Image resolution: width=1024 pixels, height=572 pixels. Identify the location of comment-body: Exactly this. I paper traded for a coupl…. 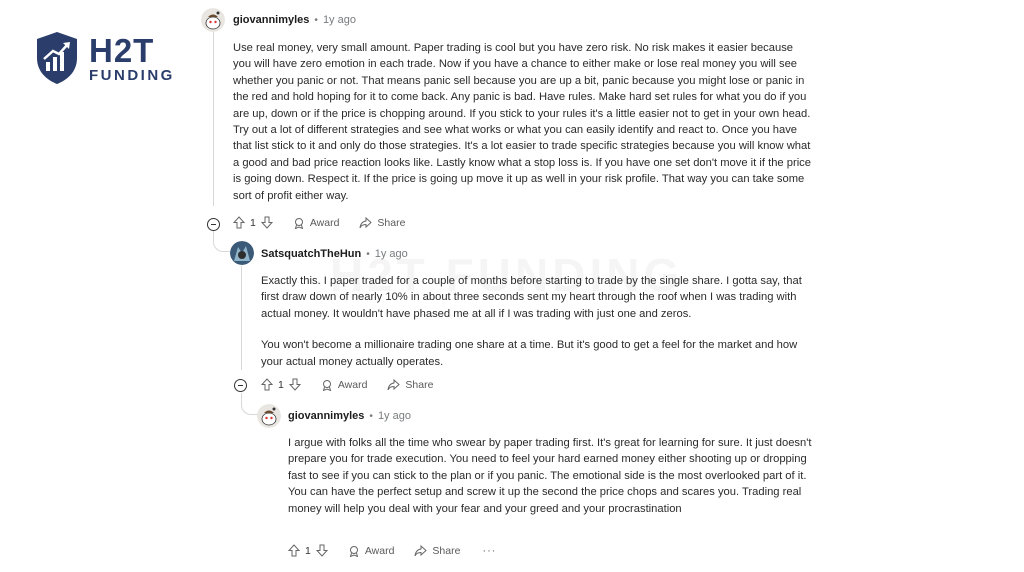
(536, 321).